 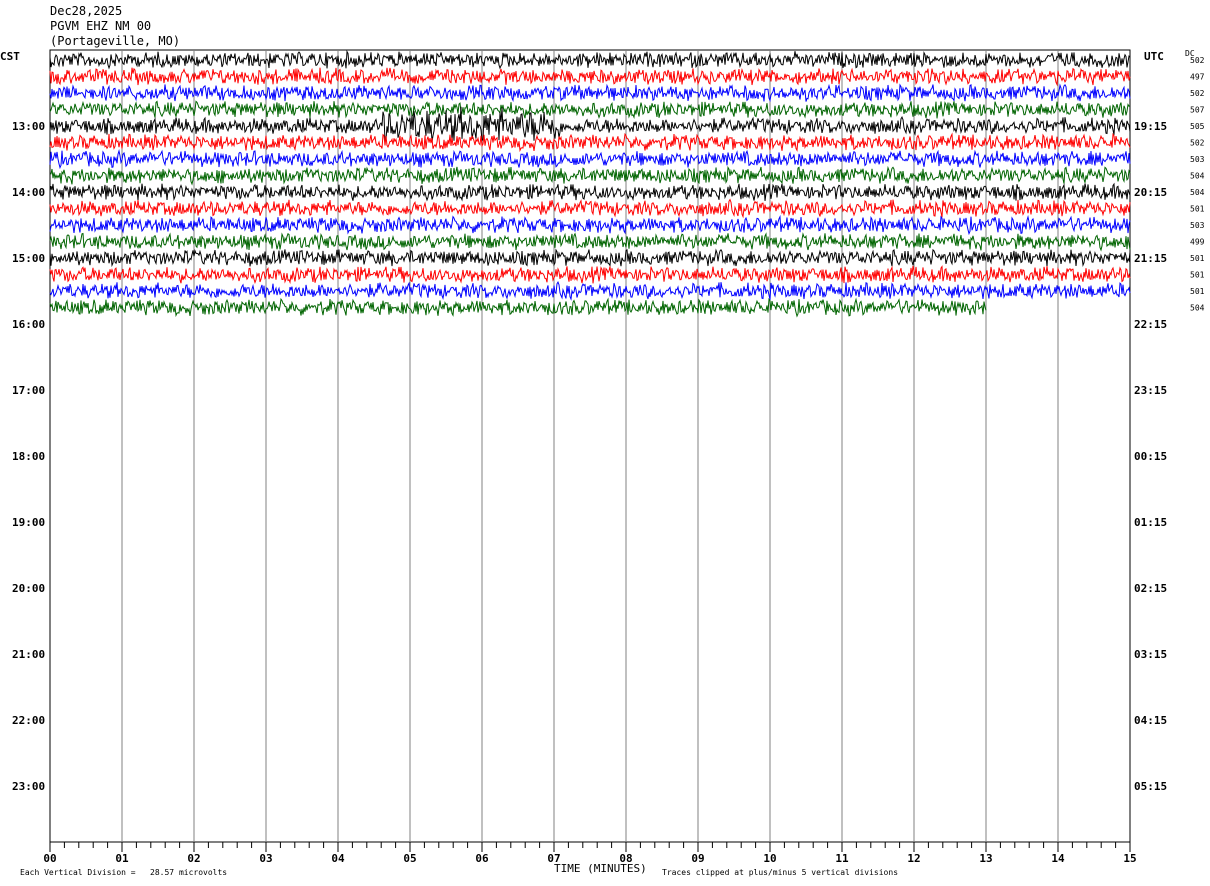 What do you see at coordinates (697, 858) in the screenshot?
I see `x-tick-label: 09` at bounding box center [697, 858].